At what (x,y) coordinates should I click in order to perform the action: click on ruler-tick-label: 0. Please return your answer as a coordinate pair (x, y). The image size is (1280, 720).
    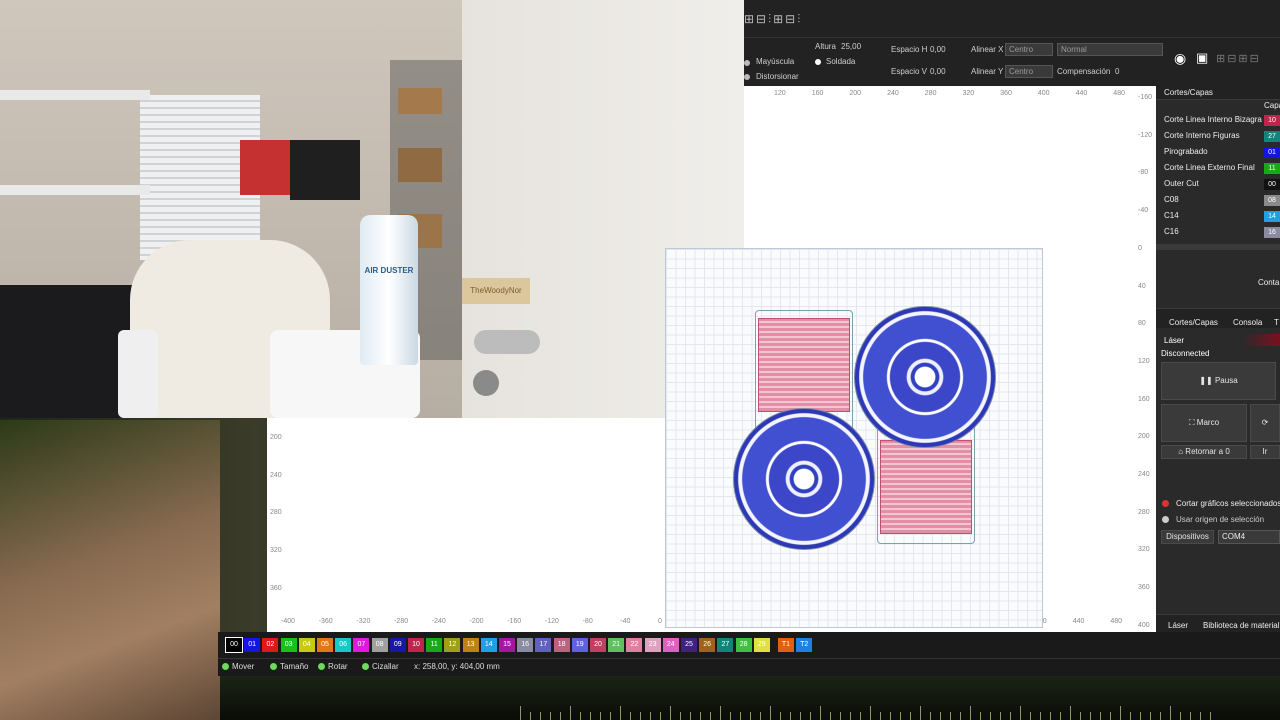
    Looking at the image, I should click on (1140, 248).